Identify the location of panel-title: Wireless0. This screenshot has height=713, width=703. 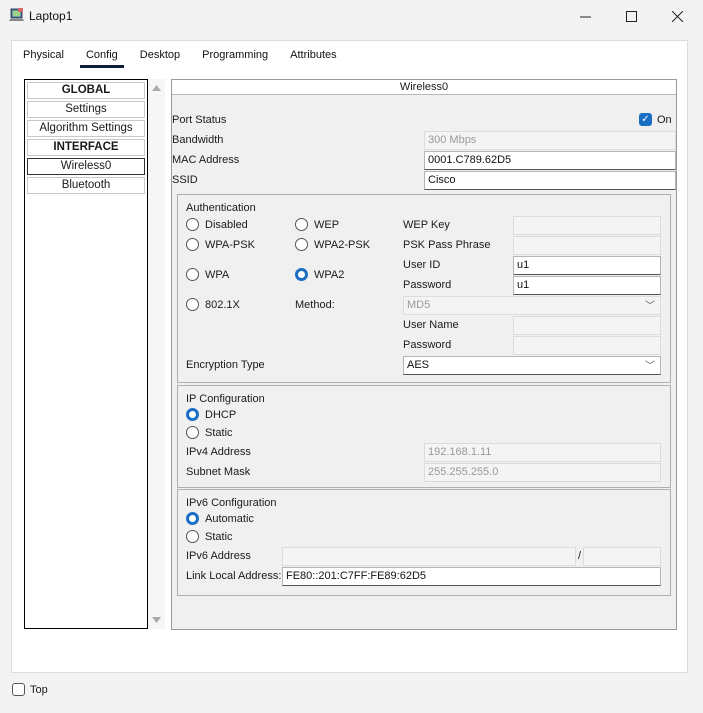
(424, 87).